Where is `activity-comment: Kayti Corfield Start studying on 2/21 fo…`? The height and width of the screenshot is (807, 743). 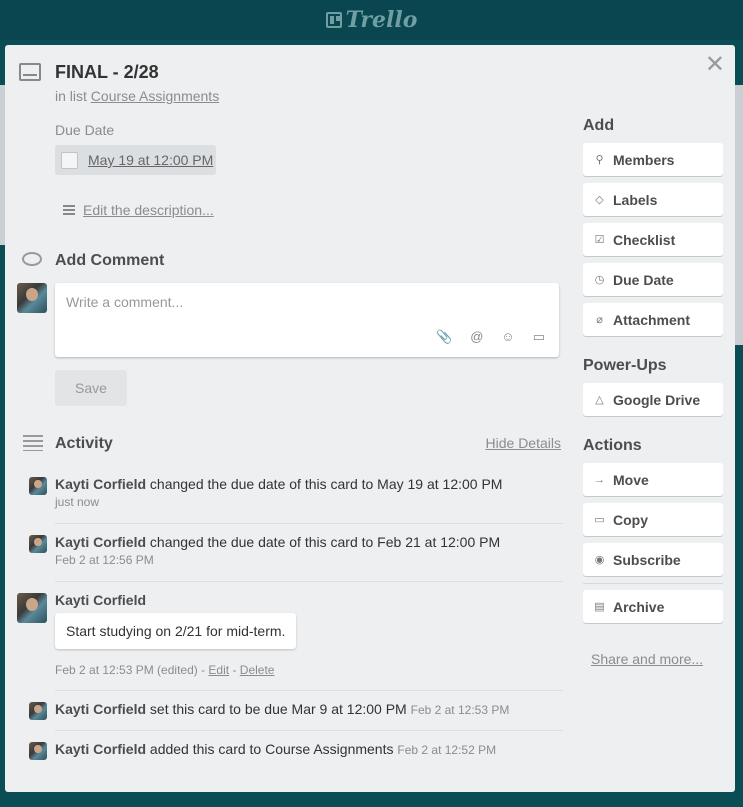 activity-comment: Kayti Corfield Start studying on 2/21 fo… is located at coordinates (284, 635).